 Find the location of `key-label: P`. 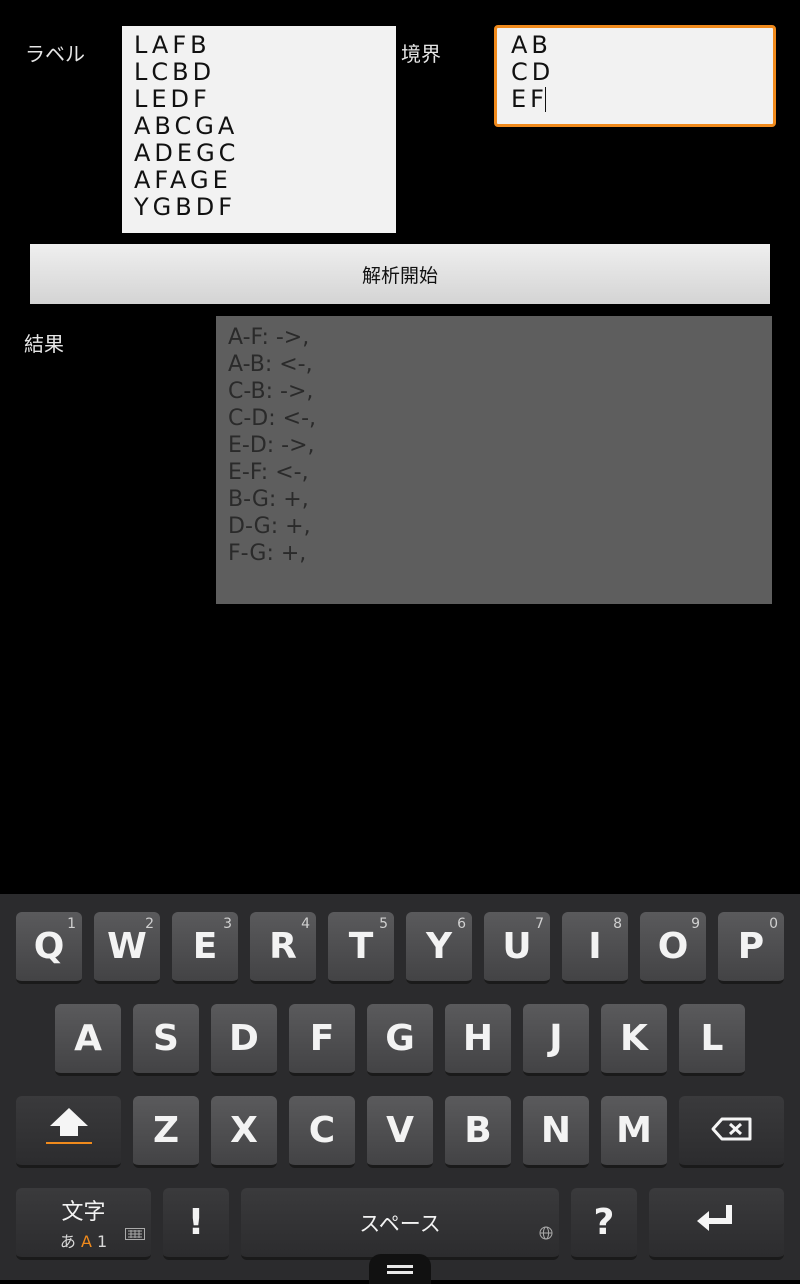

key-label: P is located at coordinates (751, 946).